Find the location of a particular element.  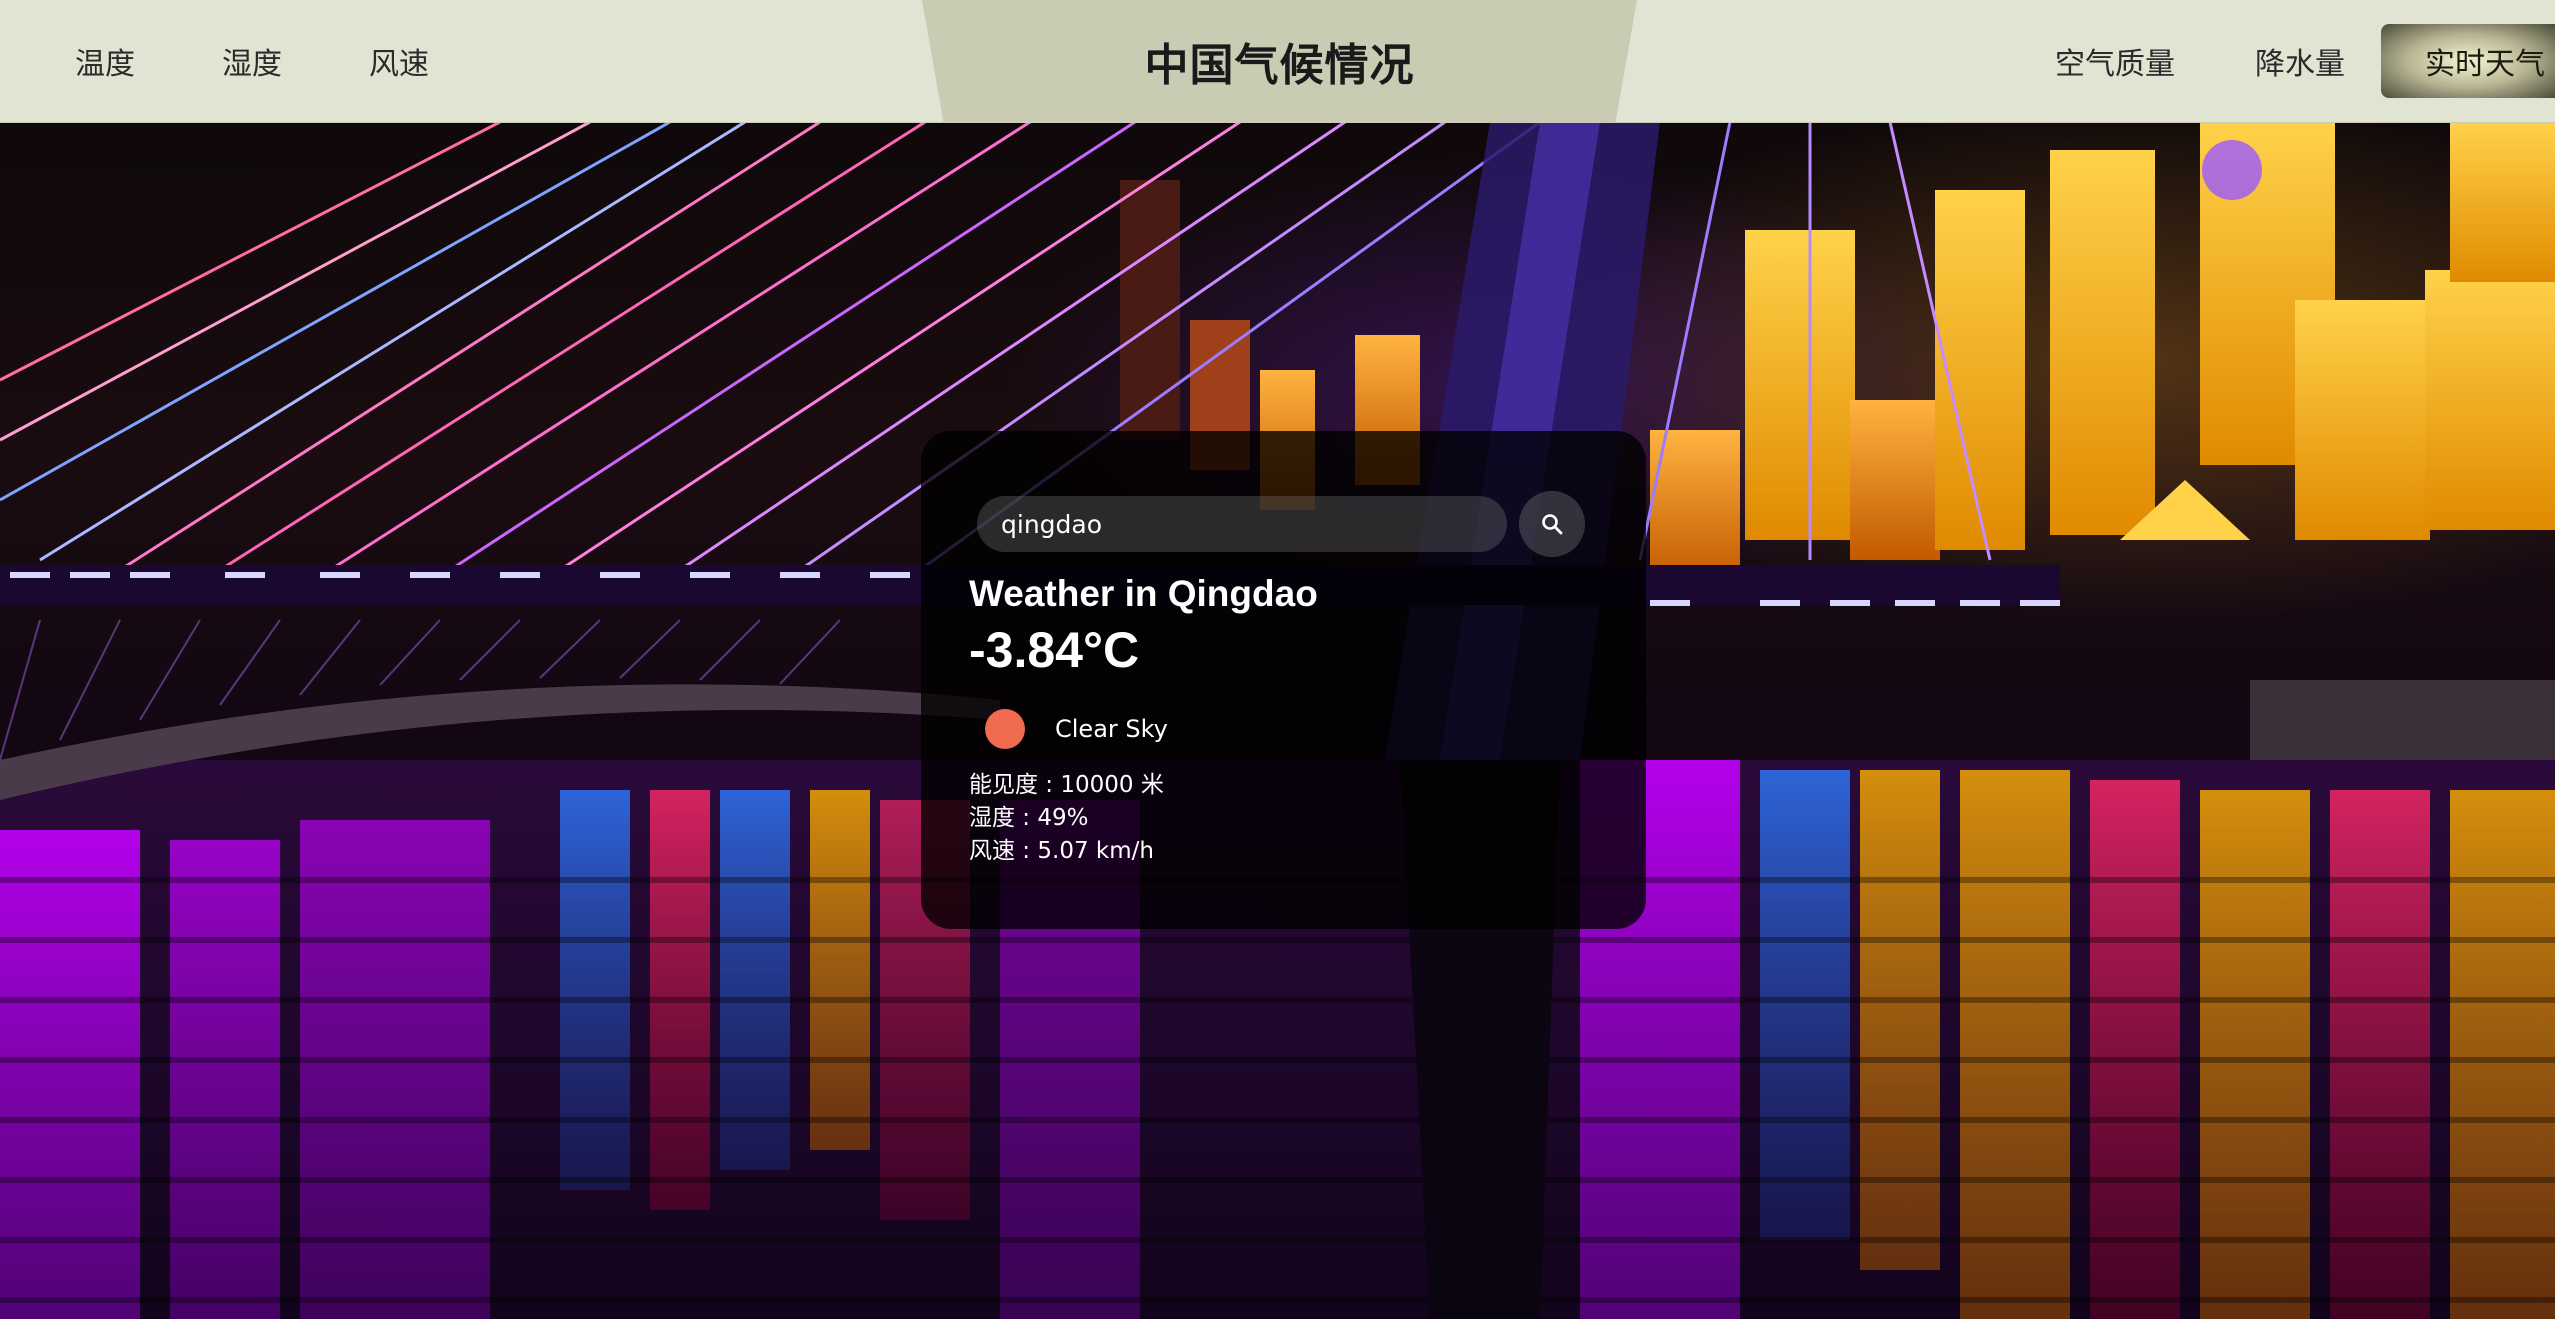

nav-left-group: 温度 湿度 风速 is located at coordinates (227, 61).